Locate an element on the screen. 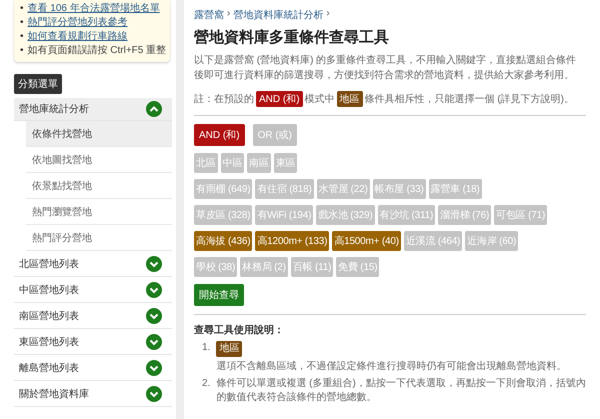  help-text: 選項不含離島區域，不過僅設定條件進行搜尋時仍有可能會出現離島營地資料。 is located at coordinates (391, 367).